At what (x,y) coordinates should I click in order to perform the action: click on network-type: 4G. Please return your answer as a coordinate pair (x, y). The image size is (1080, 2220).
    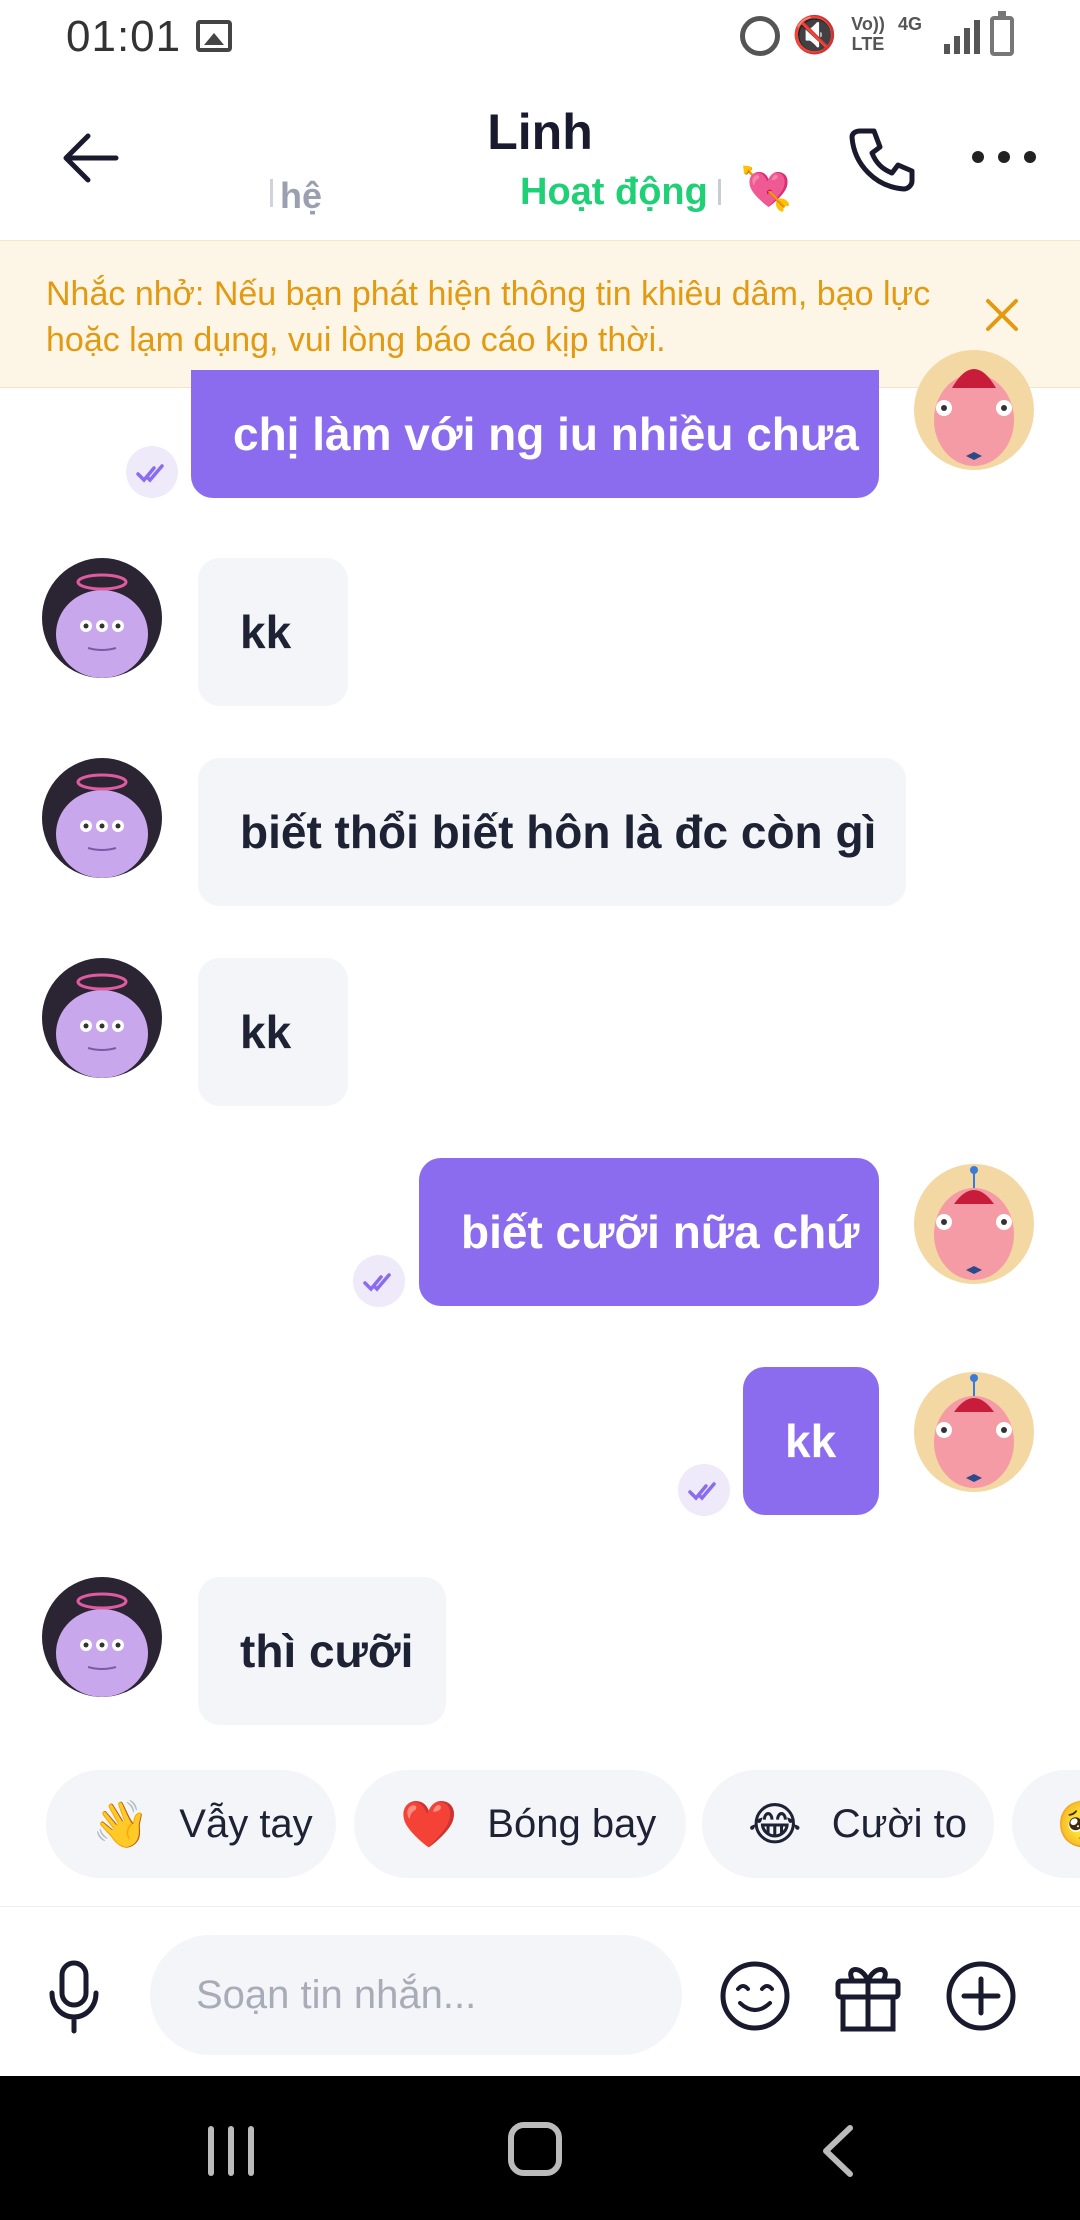
    Looking at the image, I should click on (910, 24).